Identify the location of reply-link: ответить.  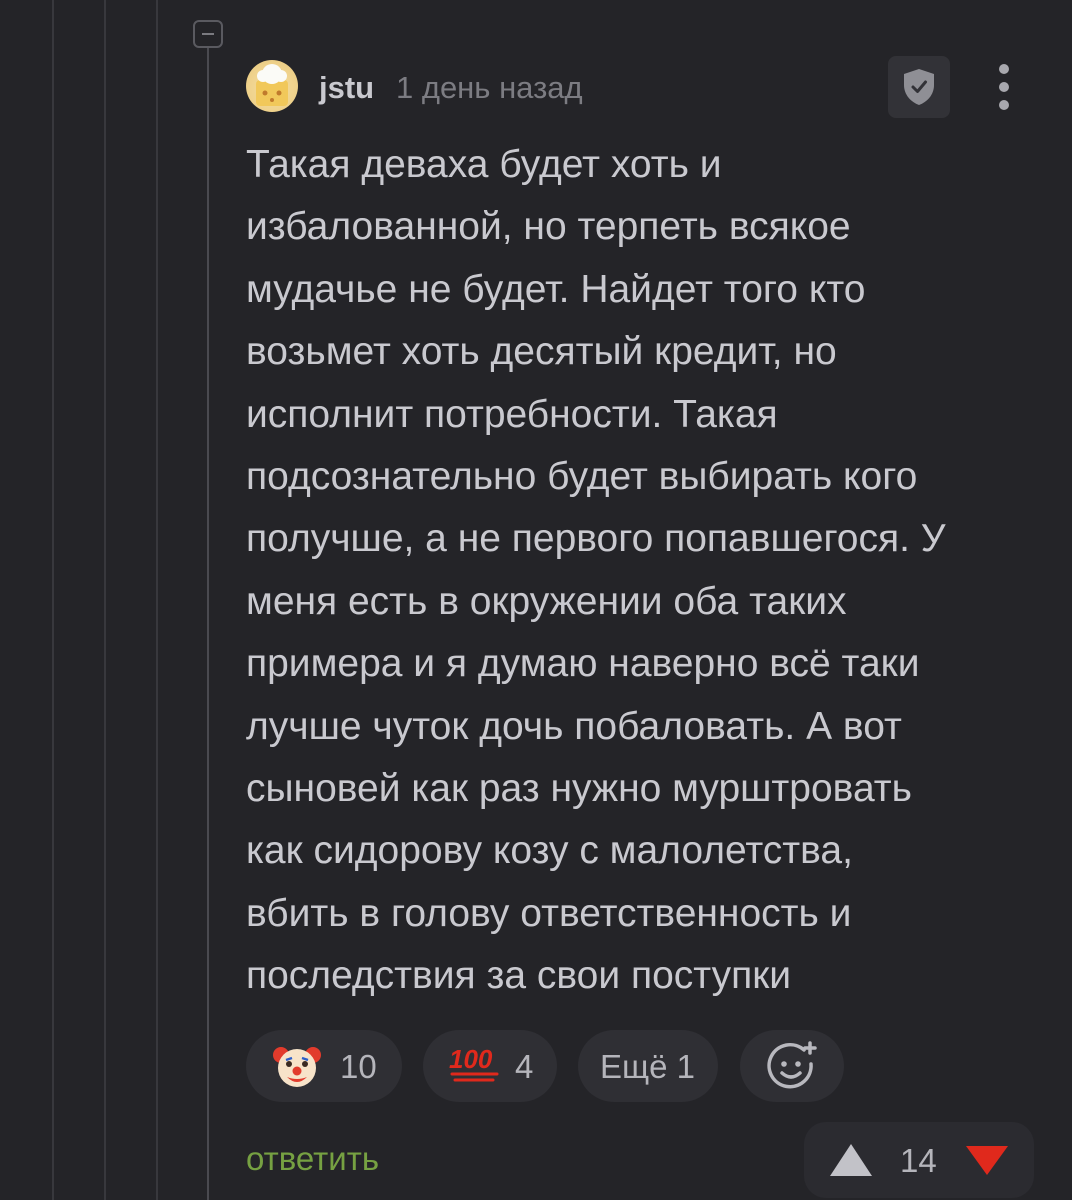
(312, 1159).